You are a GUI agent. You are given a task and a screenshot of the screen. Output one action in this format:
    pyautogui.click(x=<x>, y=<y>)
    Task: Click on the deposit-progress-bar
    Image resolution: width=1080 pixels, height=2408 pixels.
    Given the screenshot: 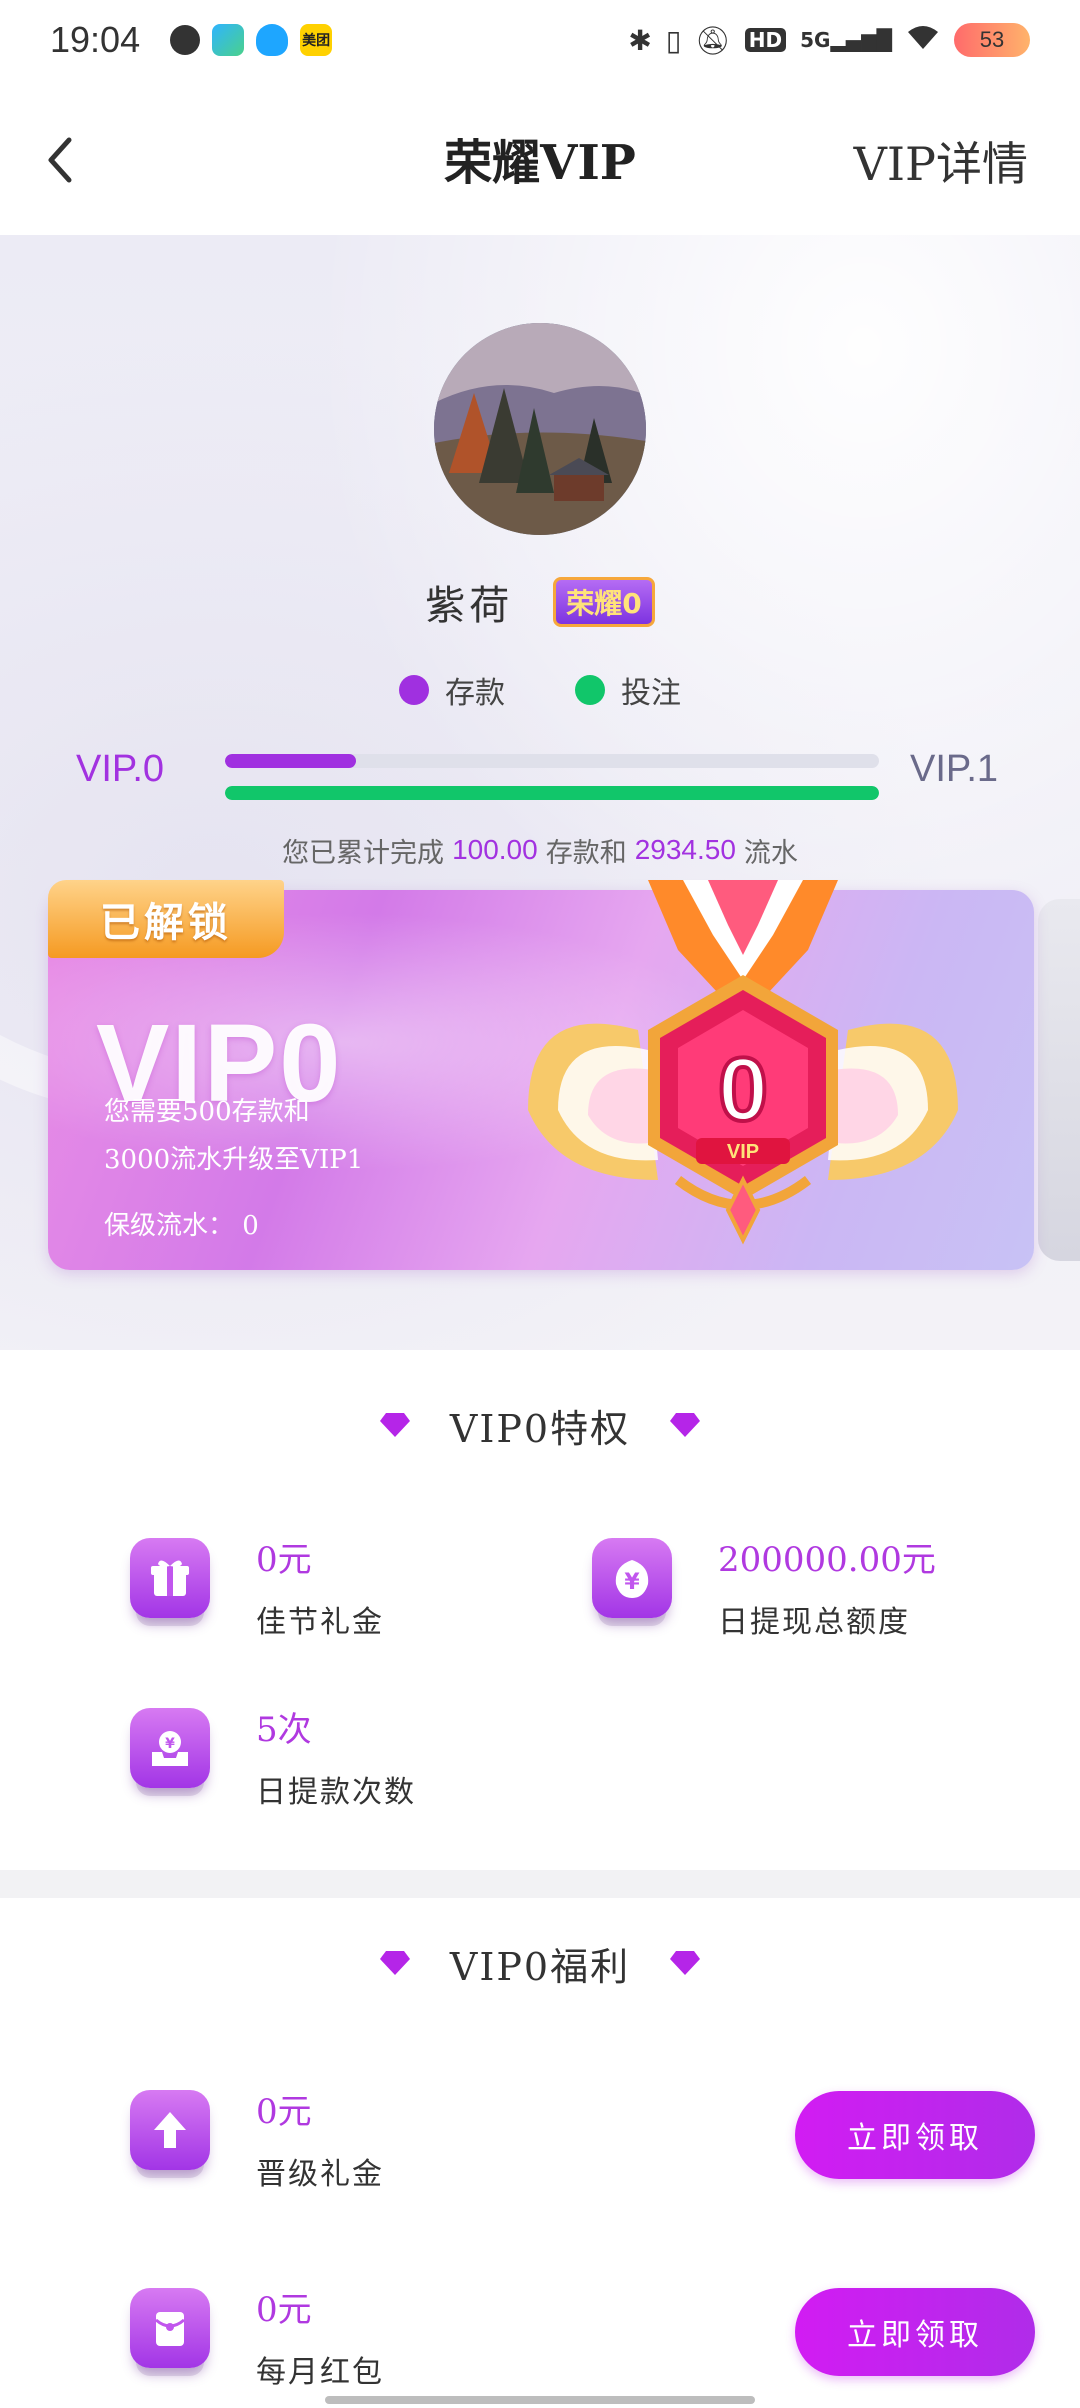 What is the action you would take?
    pyautogui.click(x=552, y=761)
    